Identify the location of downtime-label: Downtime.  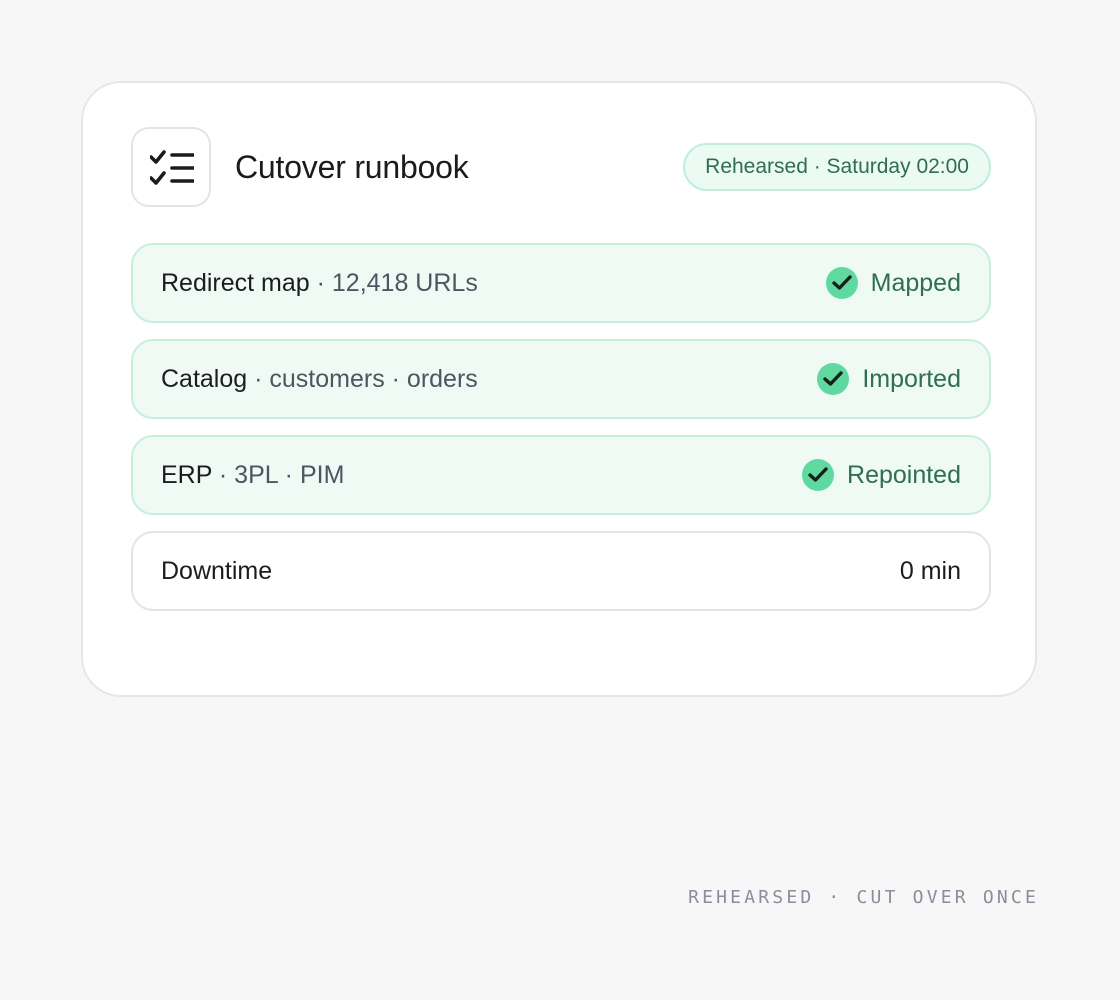
(217, 571).